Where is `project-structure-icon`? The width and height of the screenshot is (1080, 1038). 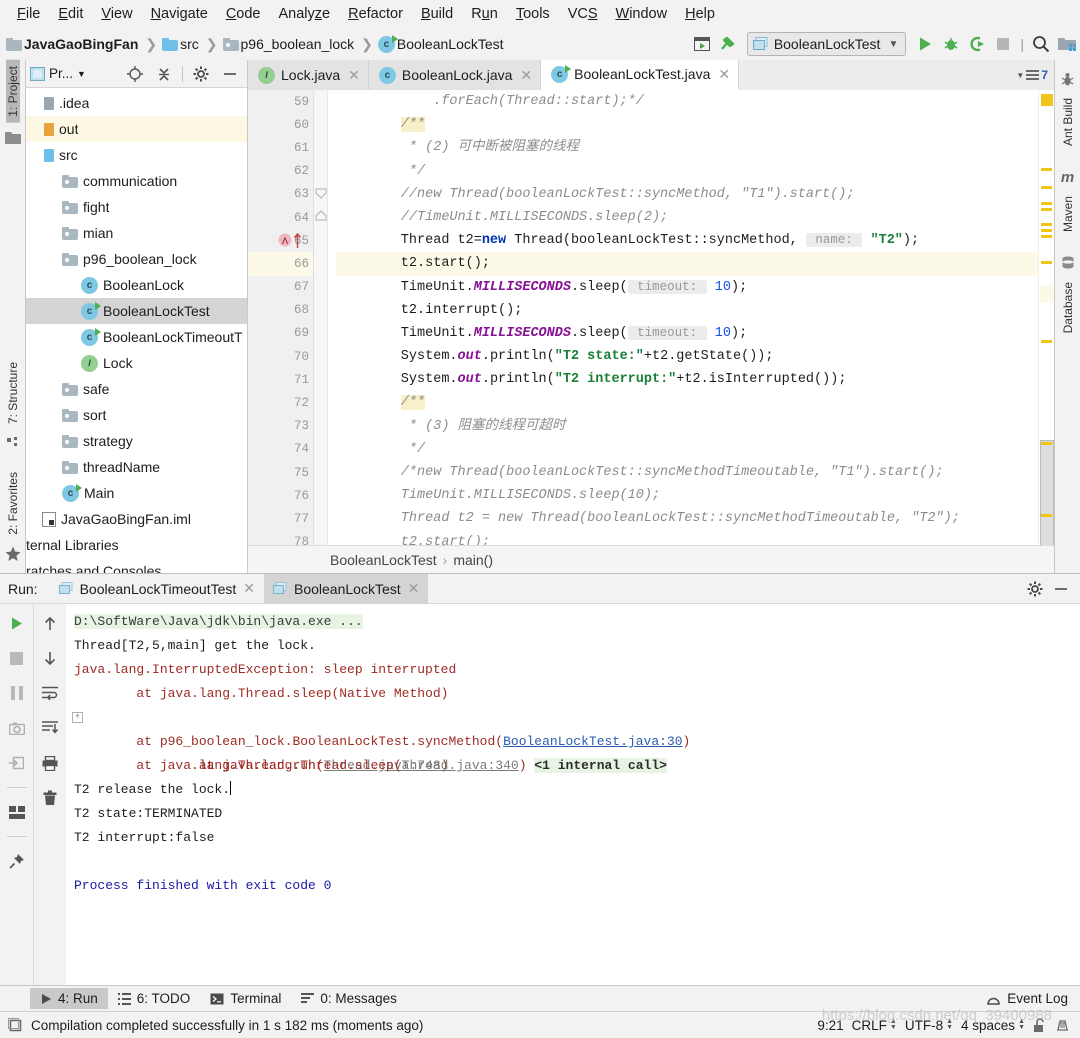 project-structure-icon is located at coordinates (1067, 44).